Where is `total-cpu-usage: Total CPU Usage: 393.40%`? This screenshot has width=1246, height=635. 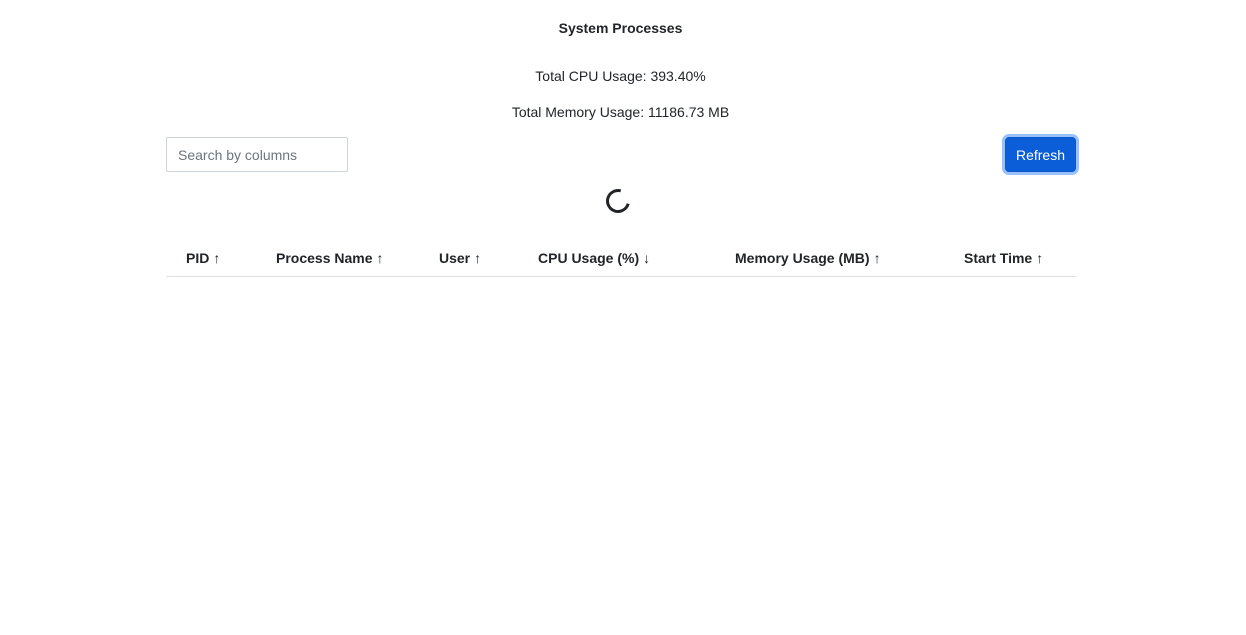
total-cpu-usage: Total CPU Usage: 393.40% is located at coordinates (620, 76).